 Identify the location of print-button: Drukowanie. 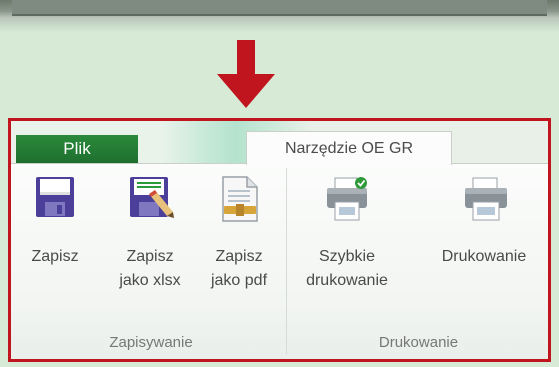
(484, 231).